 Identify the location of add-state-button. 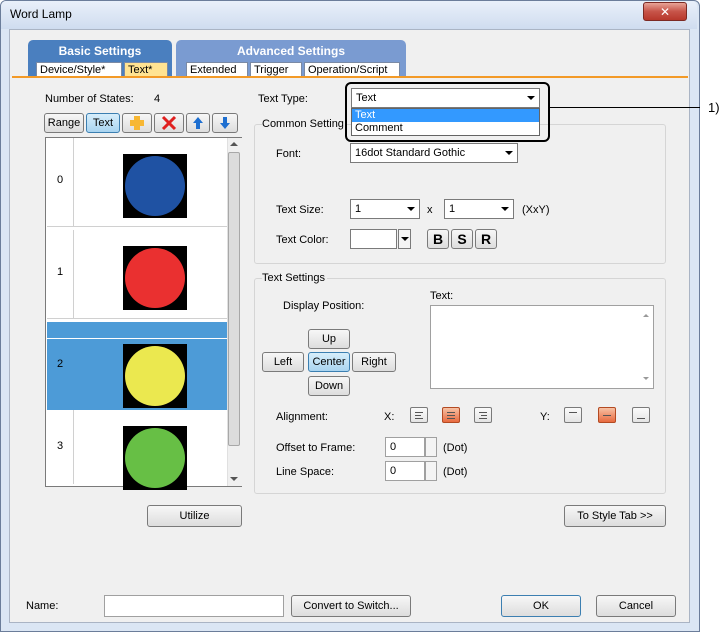
(137, 123).